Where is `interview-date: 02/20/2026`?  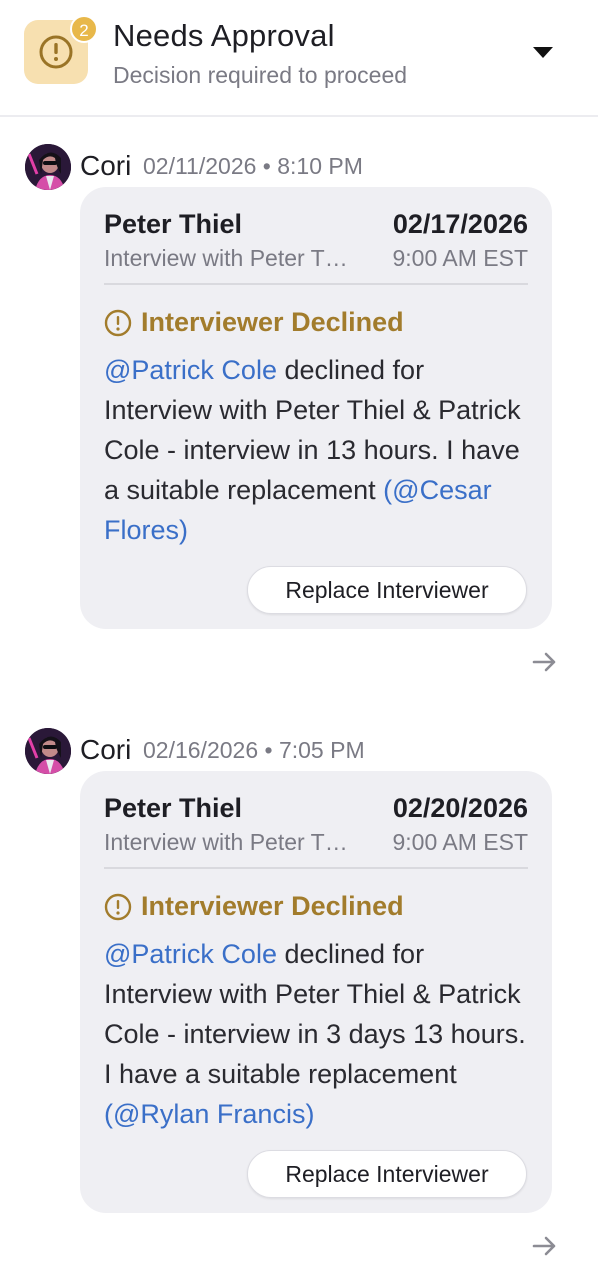
interview-date: 02/20/2026 is located at coordinates (460, 808).